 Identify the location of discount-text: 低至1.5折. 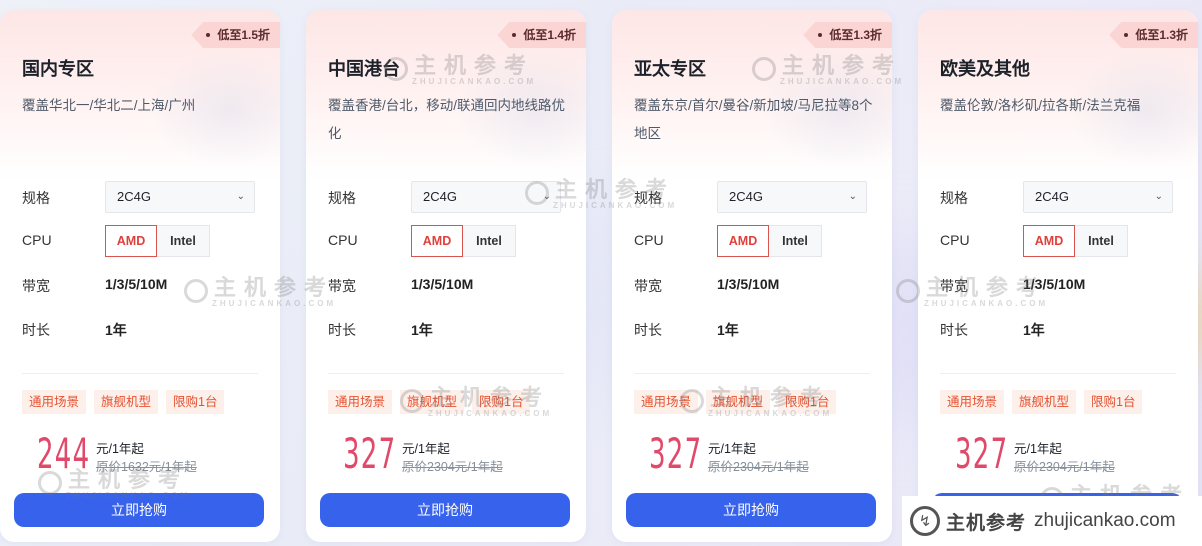
(243, 35).